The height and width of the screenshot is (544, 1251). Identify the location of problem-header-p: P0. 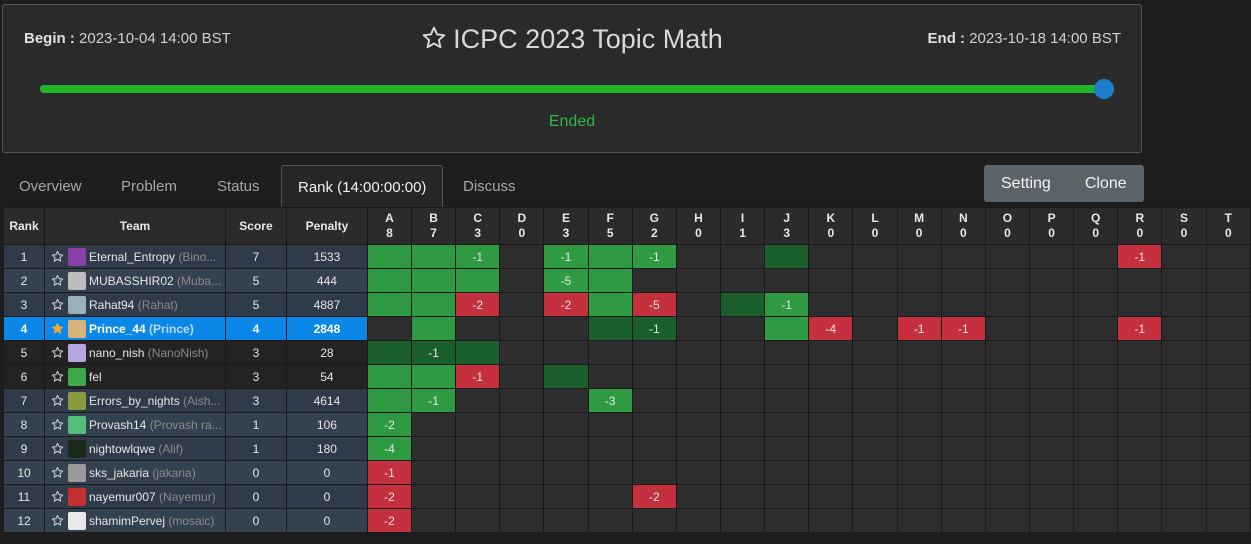
(1051, 226).